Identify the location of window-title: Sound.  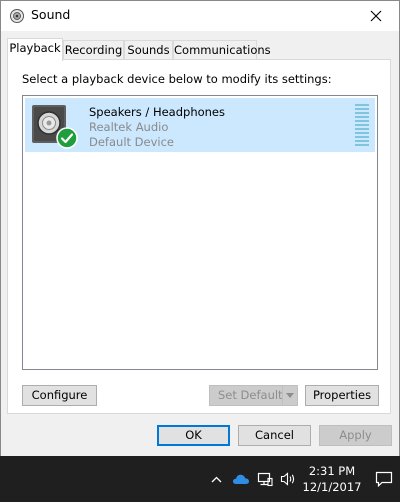
(51, 14).